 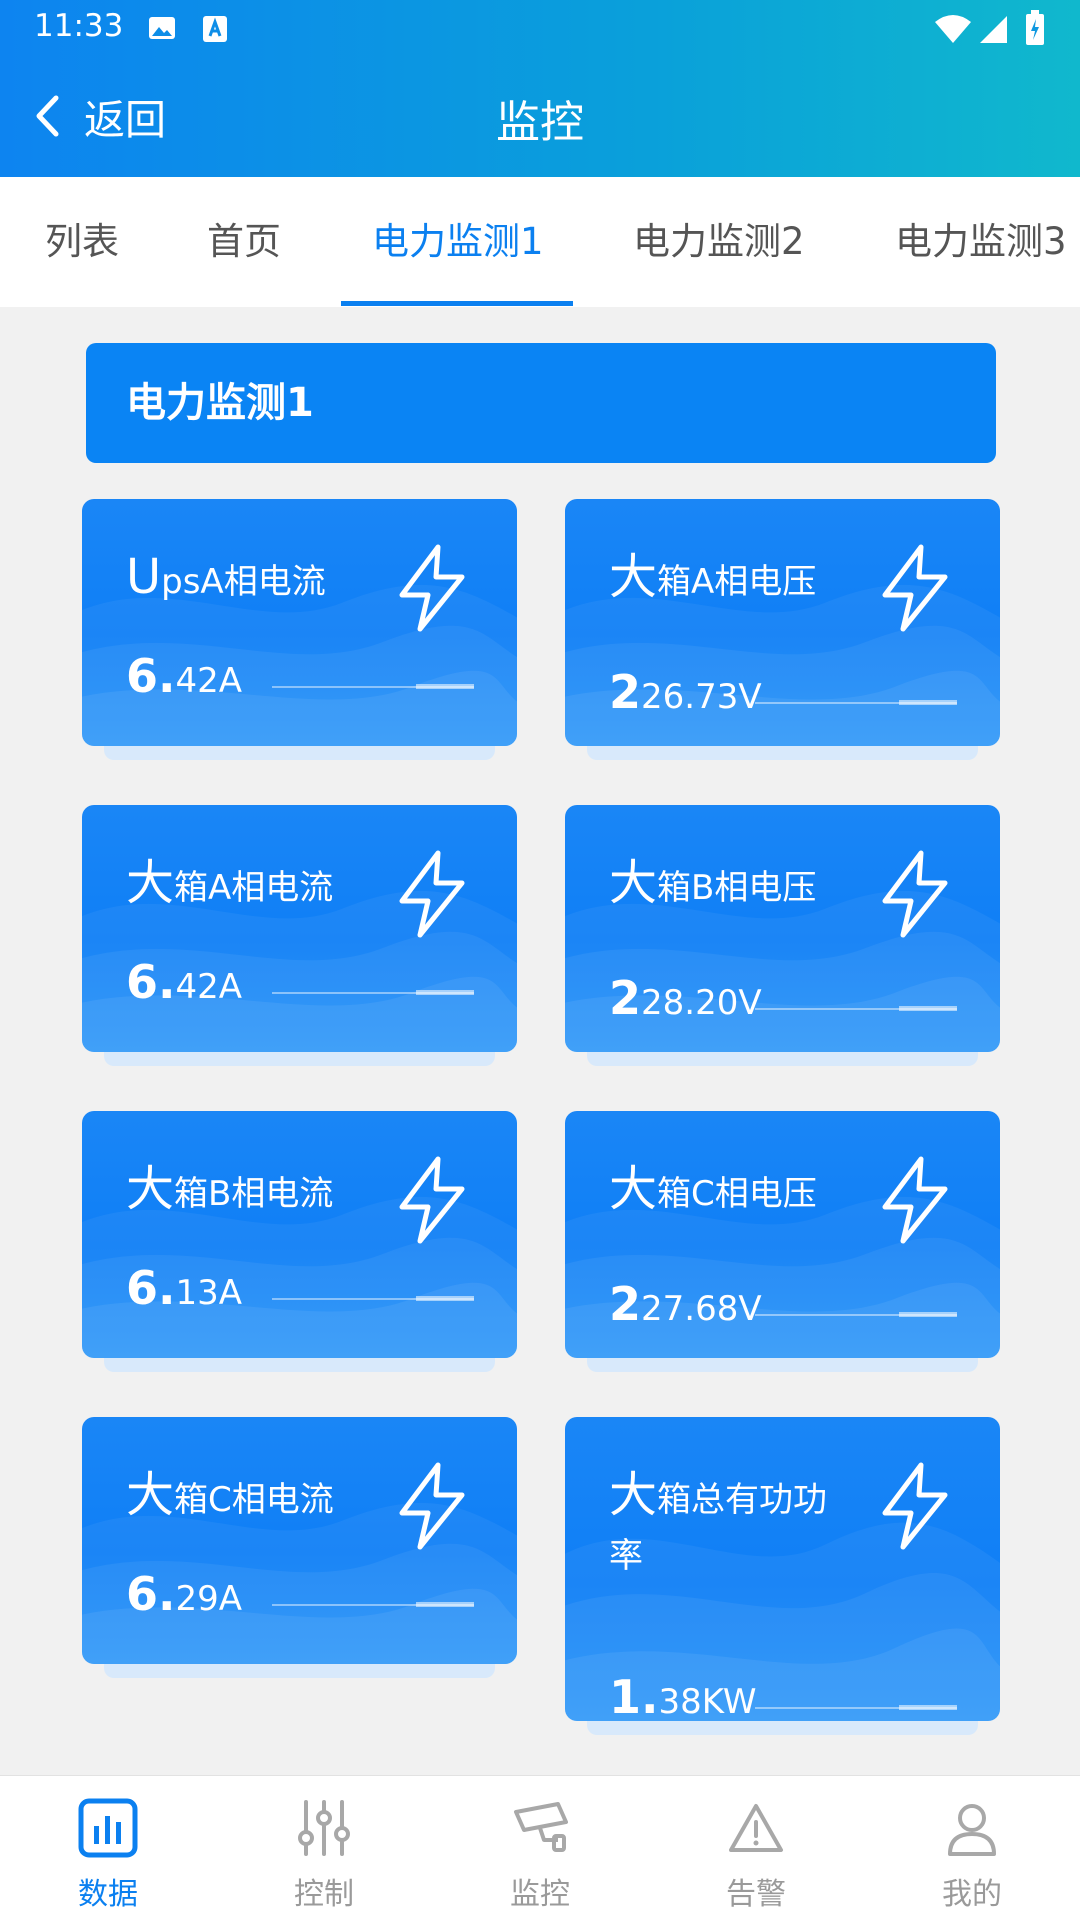 I want to click on section-title: 电力监测1, so click(x=220, y=403).